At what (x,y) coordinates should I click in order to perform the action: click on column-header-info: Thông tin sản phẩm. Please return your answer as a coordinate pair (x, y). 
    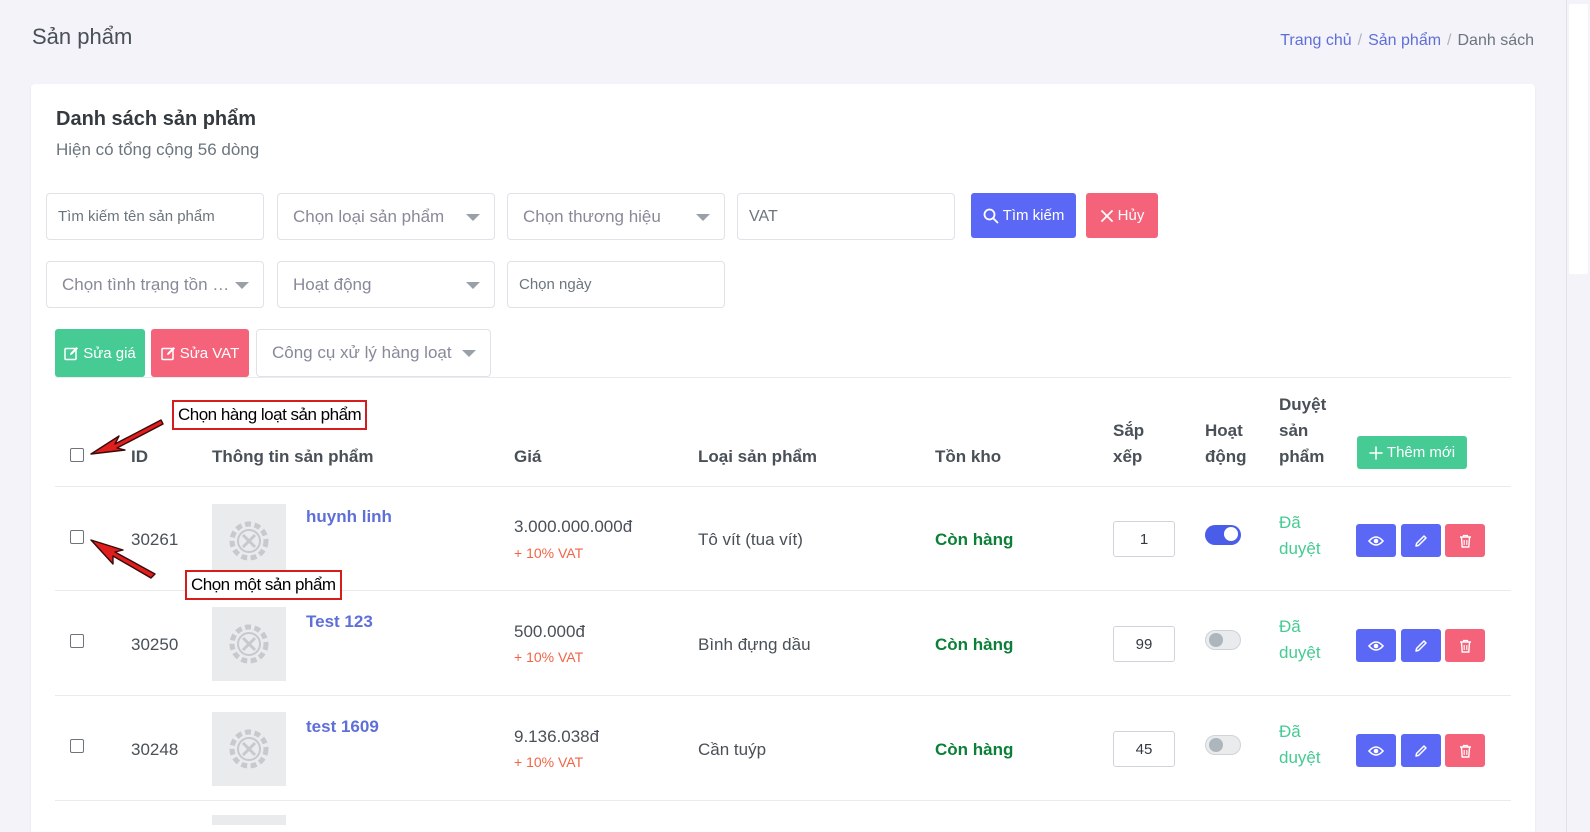
    Looking at the image, I should click on (293, 456).